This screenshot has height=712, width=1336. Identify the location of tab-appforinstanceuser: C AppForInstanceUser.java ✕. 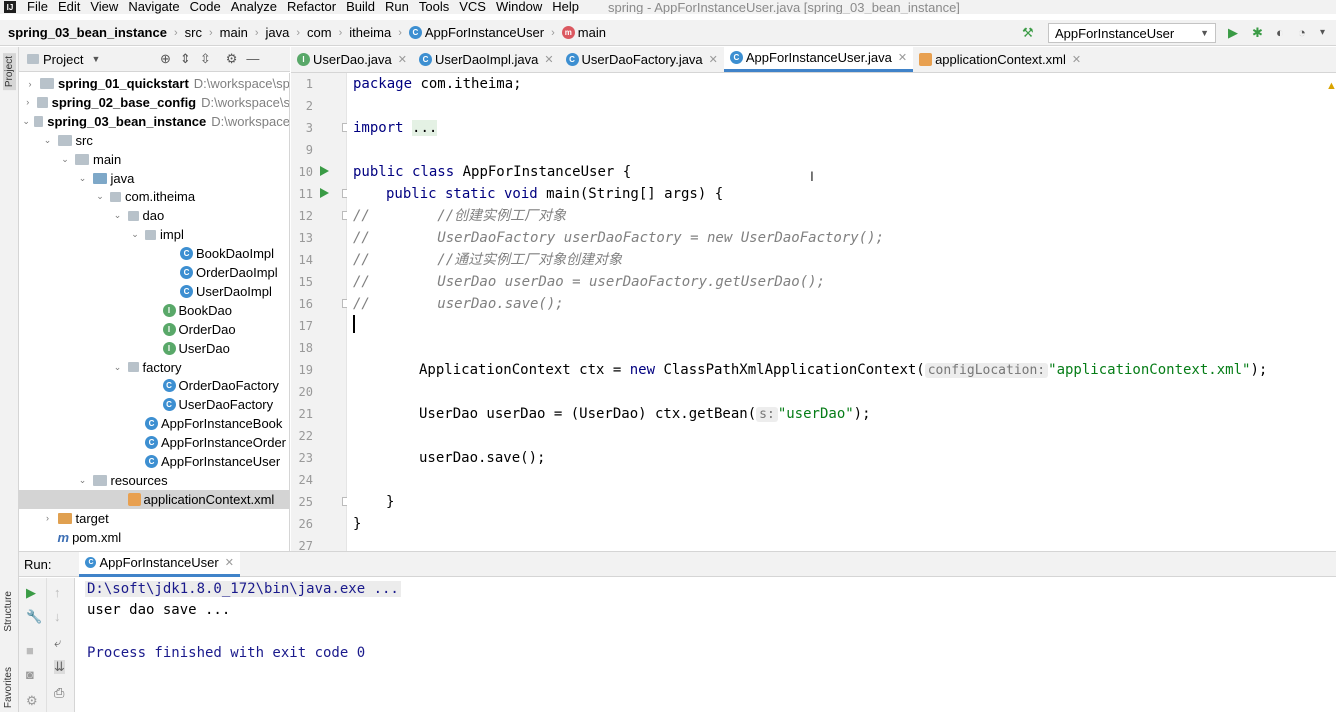
(818, 59).